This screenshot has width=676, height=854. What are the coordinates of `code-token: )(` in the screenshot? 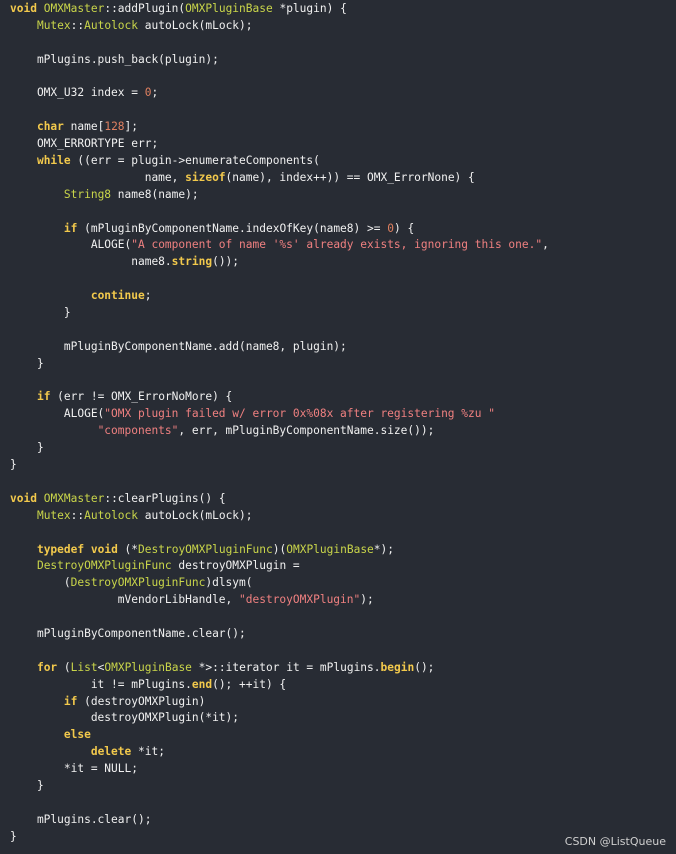 It's located at (279, 549).